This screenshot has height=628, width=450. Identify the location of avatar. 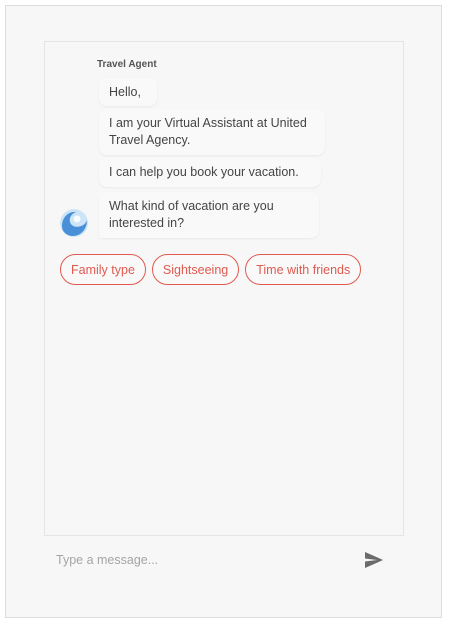
(74, 223).